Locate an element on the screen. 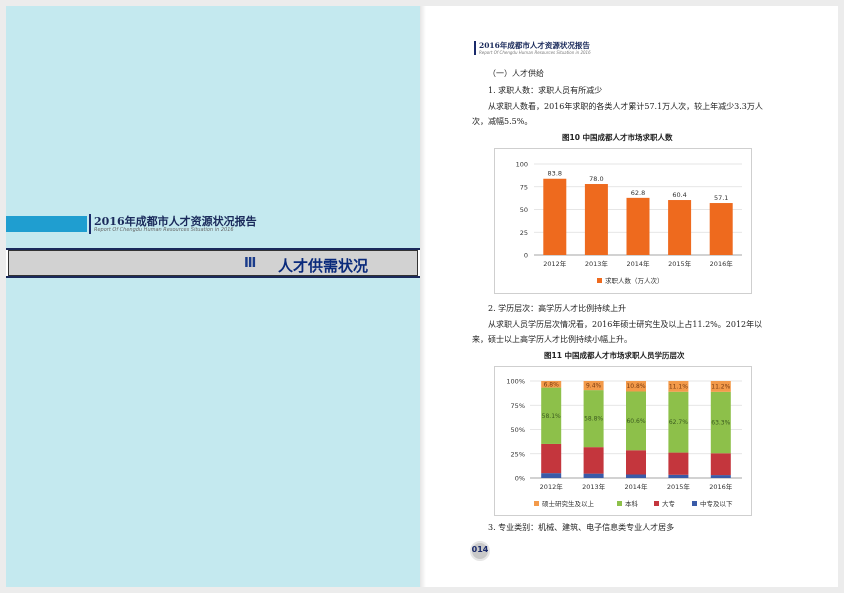 Image resolution: width=844 pixels, height=593 pixels. y-tick-label: 75 is located at coordinates (524, 187).